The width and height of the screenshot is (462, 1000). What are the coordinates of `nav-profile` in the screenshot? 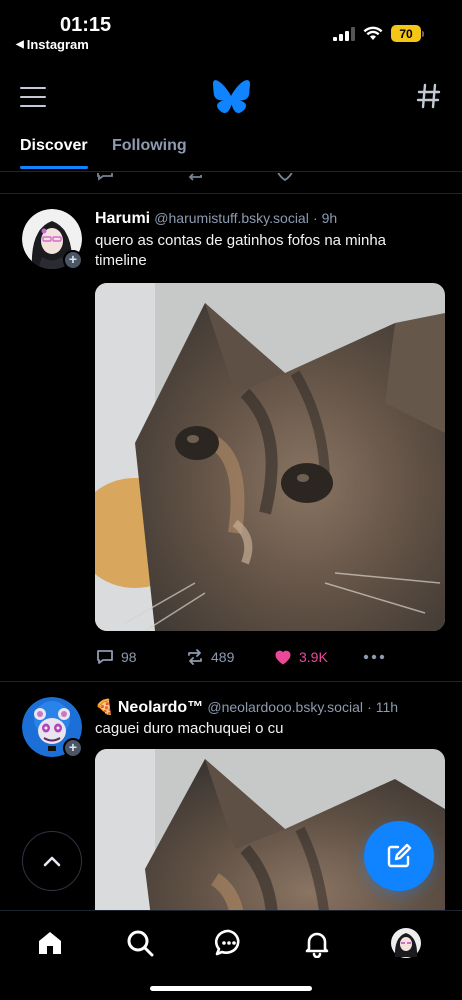 It's located at (406, 943).